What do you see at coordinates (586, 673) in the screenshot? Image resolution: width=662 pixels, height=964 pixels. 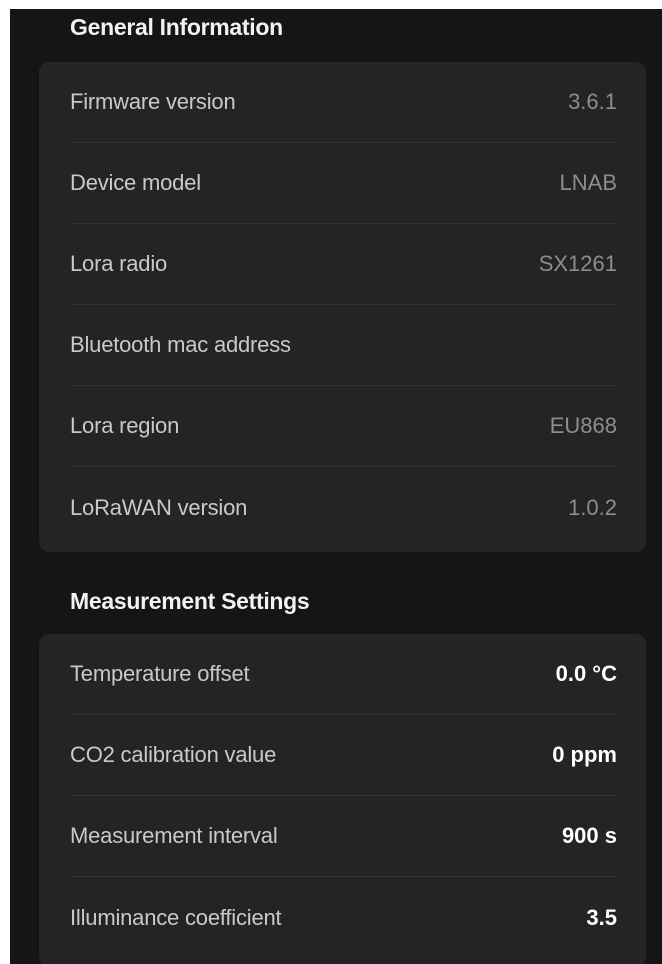 I see `temperature-offset-value: 0.0 °C` at bounding box center [586, 673].